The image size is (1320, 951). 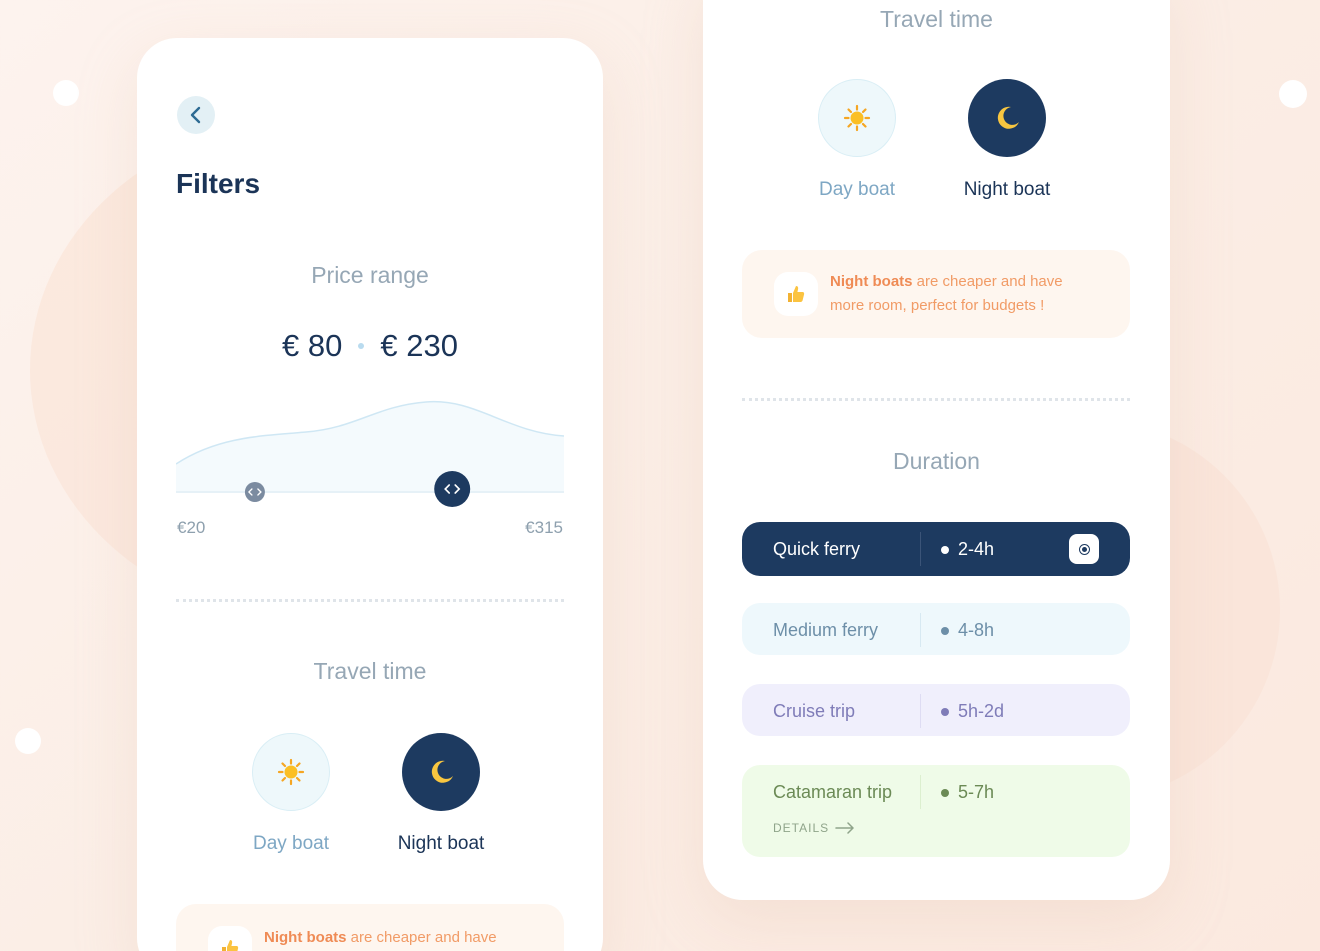 I want to click on duration-option-cruise-trip: Cruise trip 5h-2d, so click(x=936, y=710).